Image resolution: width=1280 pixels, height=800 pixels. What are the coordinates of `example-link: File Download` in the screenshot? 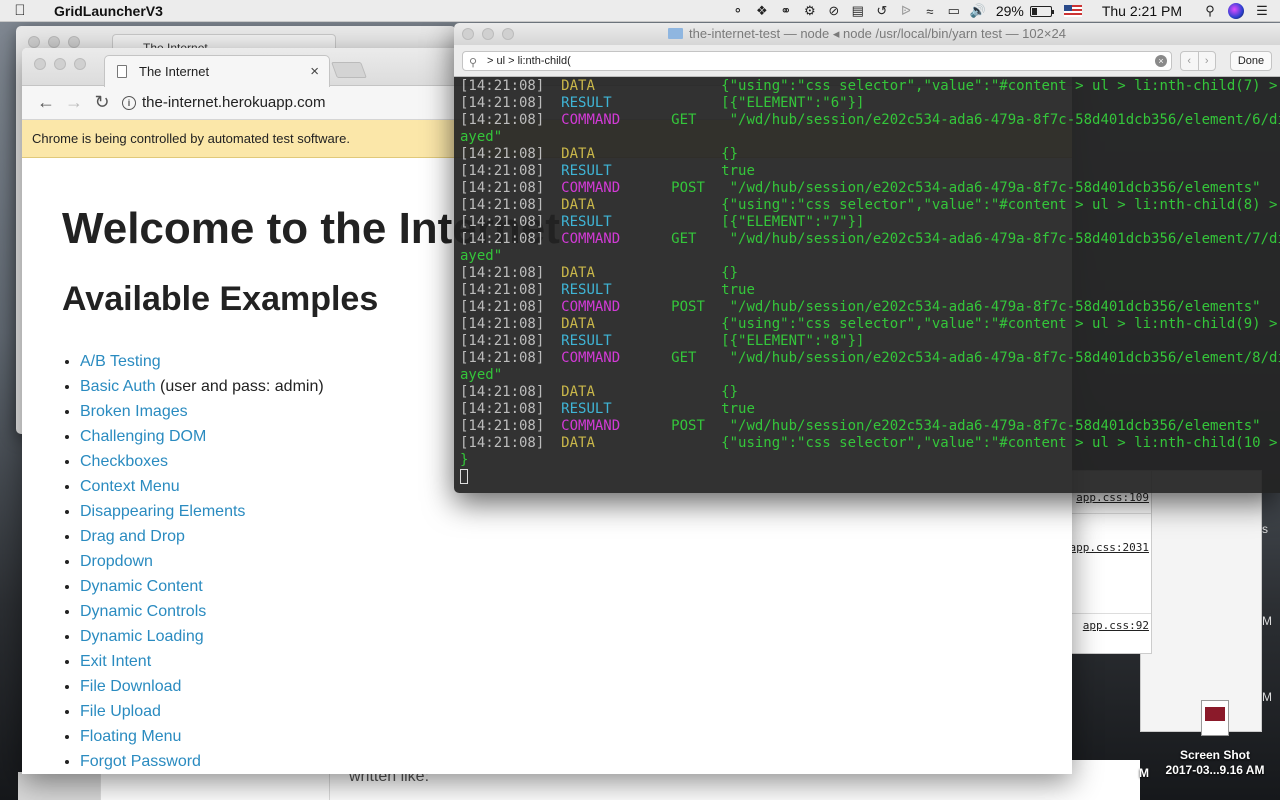 It's located at (130, 686).